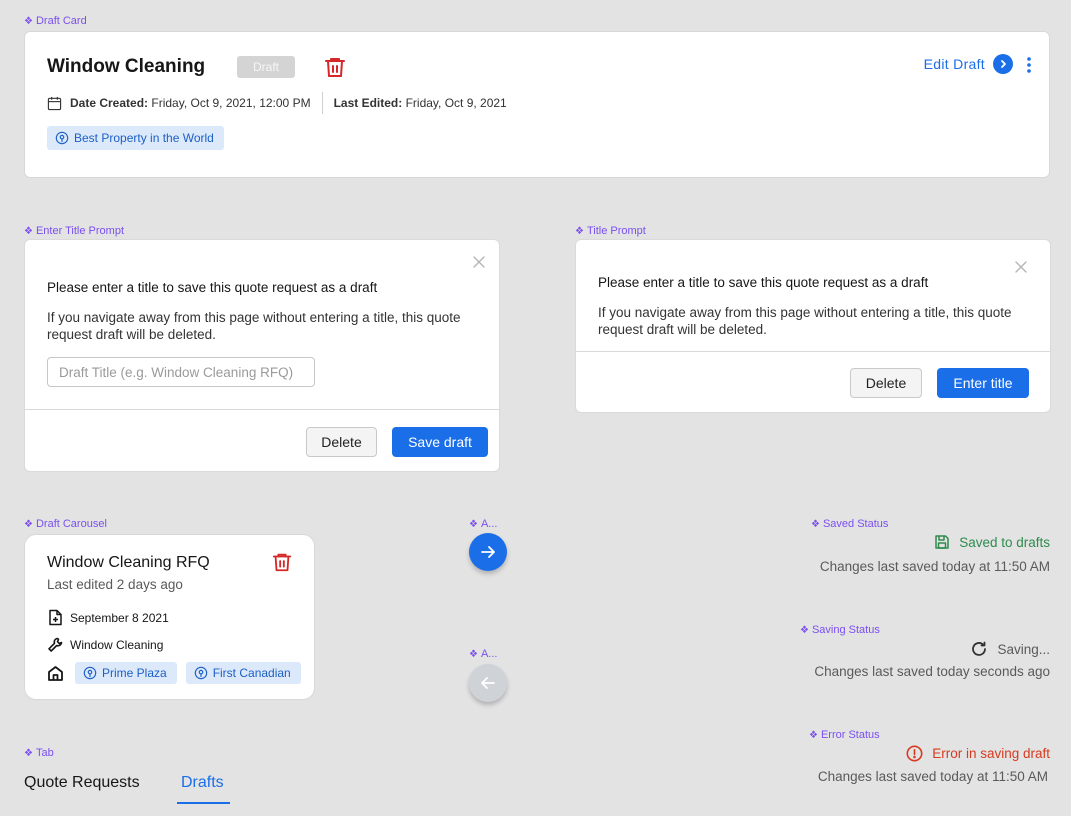 This screenshot has height=816, width=1071. What do you see at coordinates (440, 442) in the screenshot?
I see `save-draft-button: Save draft` at bounding box center [440, 442].